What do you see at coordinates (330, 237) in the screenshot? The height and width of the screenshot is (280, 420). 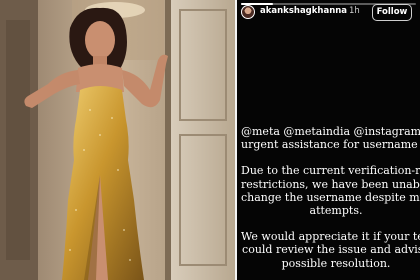 I see `story-line: We would appreciate it if your team` at bounding box center [330, 237].